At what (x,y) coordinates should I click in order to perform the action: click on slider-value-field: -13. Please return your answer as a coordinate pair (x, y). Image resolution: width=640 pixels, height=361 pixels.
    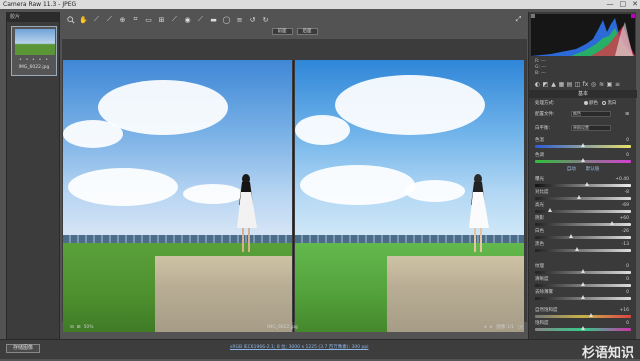
    Looking at the image, I should click on (625, 244).